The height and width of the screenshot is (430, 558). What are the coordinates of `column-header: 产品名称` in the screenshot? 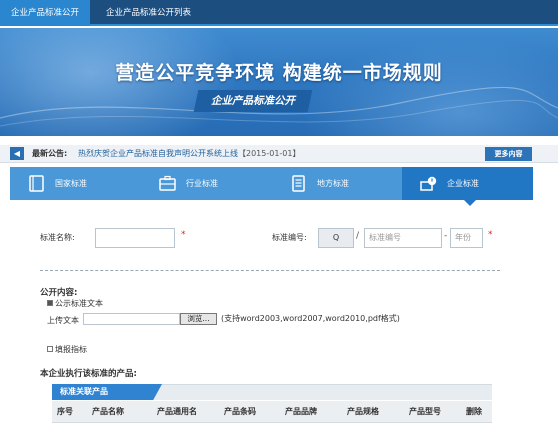 It's located at (108, 411).